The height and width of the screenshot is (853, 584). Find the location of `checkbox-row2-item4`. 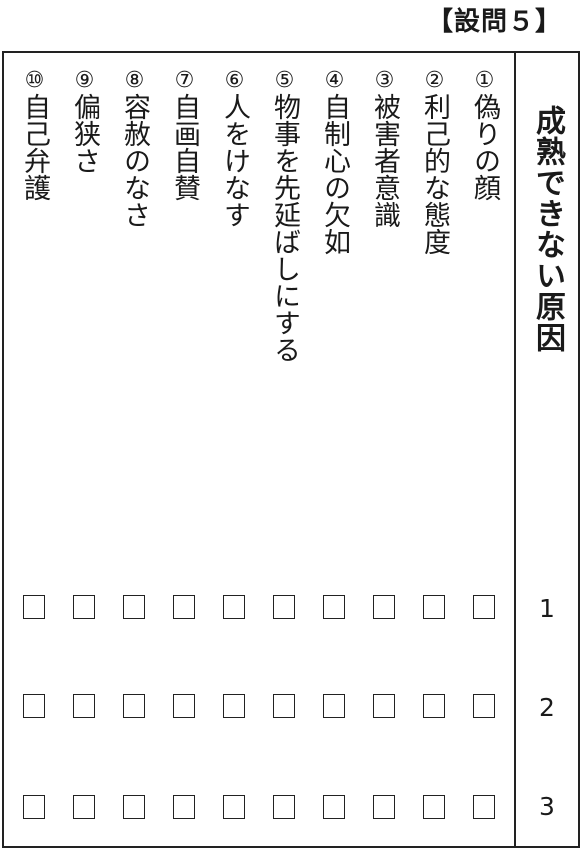

checkbox-row2-item4 is located at coordinates (334, 706).